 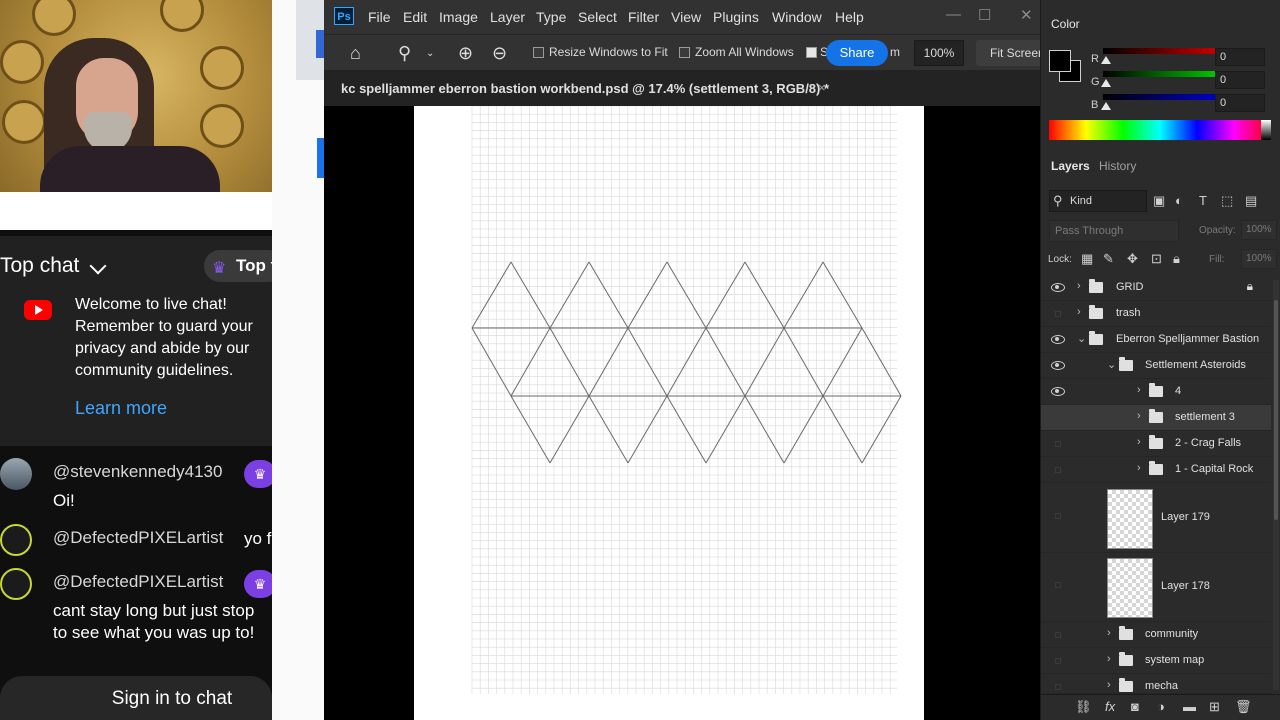 What do you see at coordinates (597, 17) in the screenshot?
I see `menu-select: Select` at bounding box center [597, 17].